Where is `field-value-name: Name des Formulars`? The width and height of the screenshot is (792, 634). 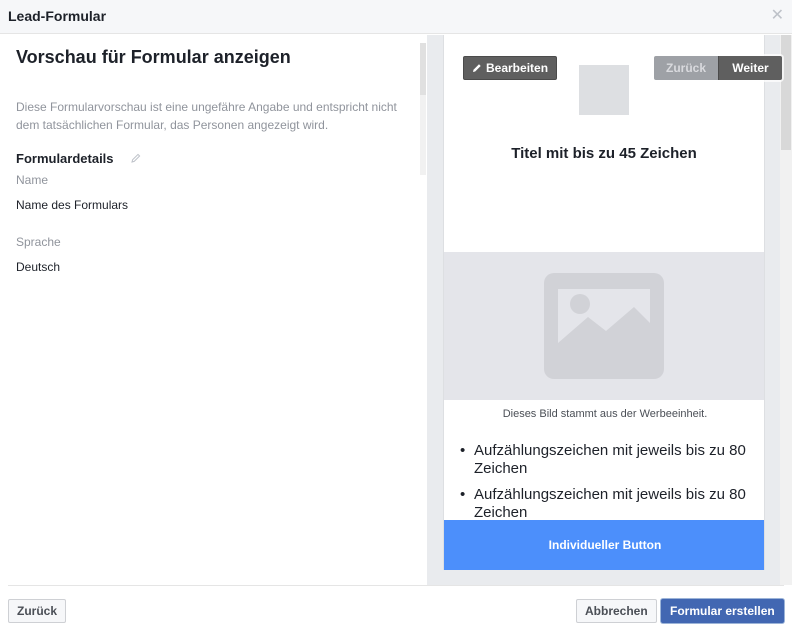 field-value-name: Name des Formulars is located at coordinates (72, 205).